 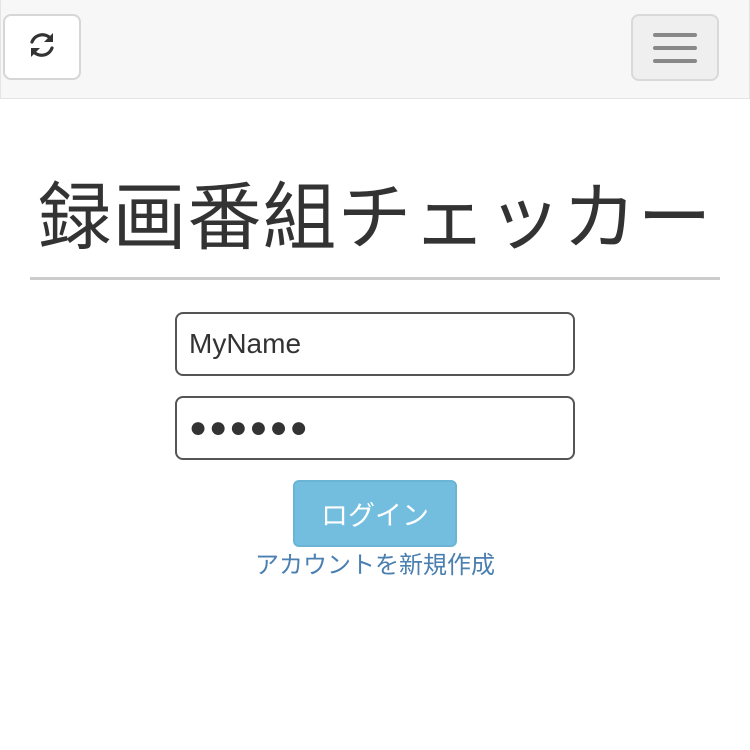 I want to click on password-input: ●●●●●●, so click(x=375, y=428).